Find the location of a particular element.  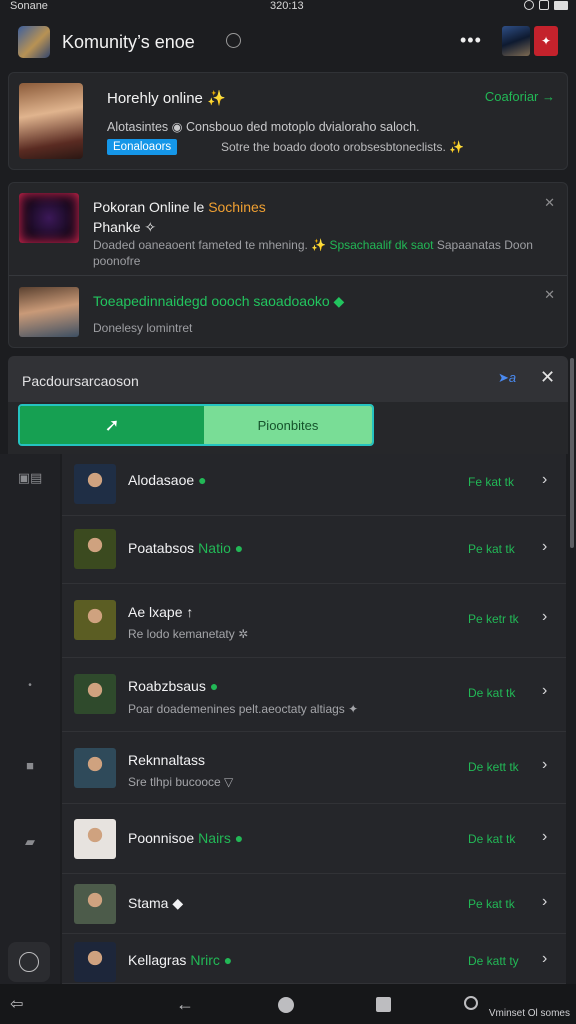

compass-icon is located at coordinates (29, 962).